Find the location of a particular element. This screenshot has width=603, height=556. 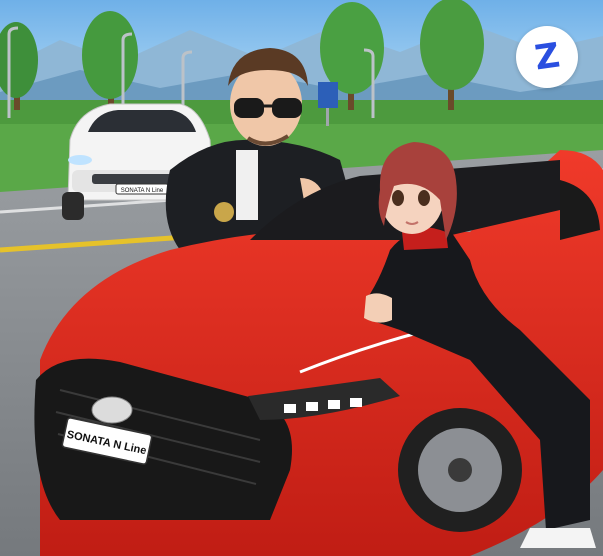

zepeto-logo-icon: Z is located at coordinates (547, 57).